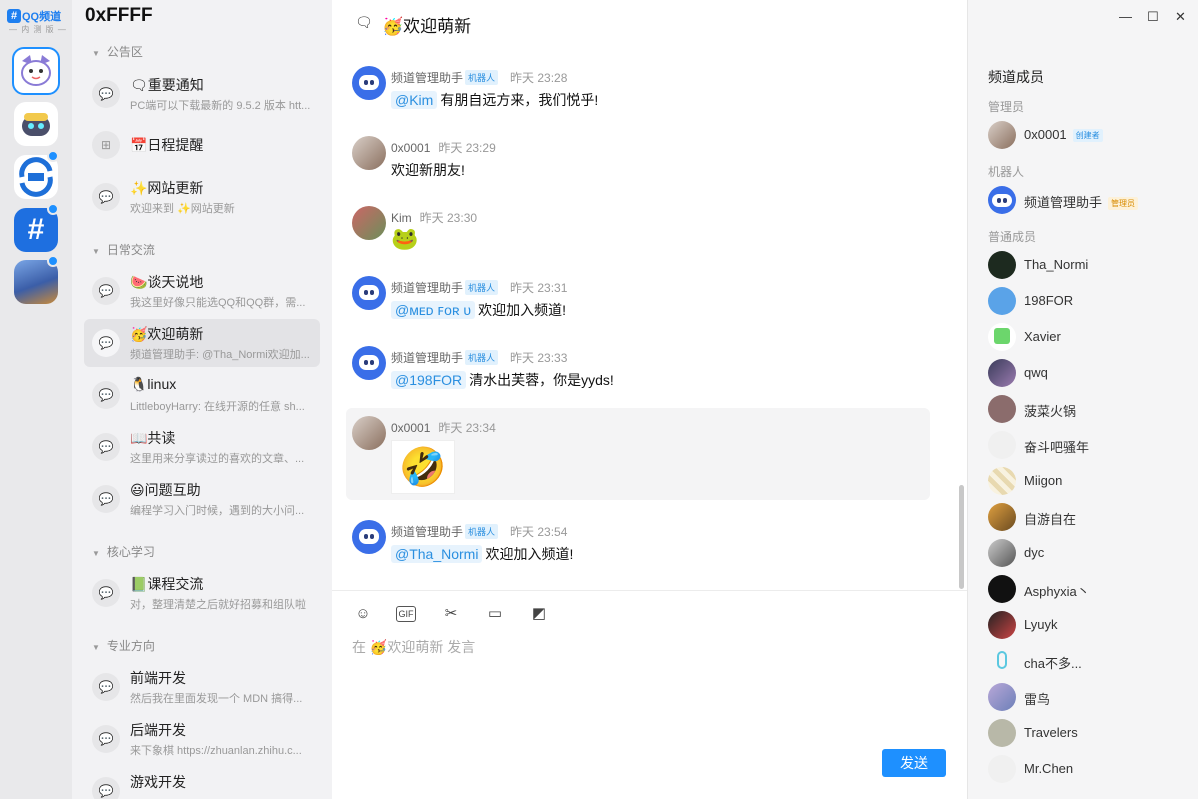 This screenshot has height=799, width=1198. Describe the element at coordinates (1088, 338) in the screenshot. I see `member-item: Xavier` at that location.